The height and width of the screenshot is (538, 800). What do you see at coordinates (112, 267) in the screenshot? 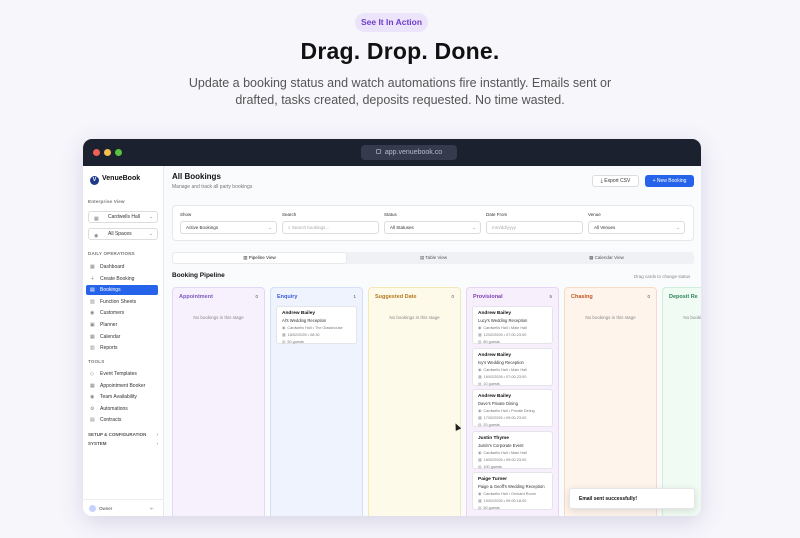
I see `sidebar-item-label: Dashboard` at bounding box center [112, 267].